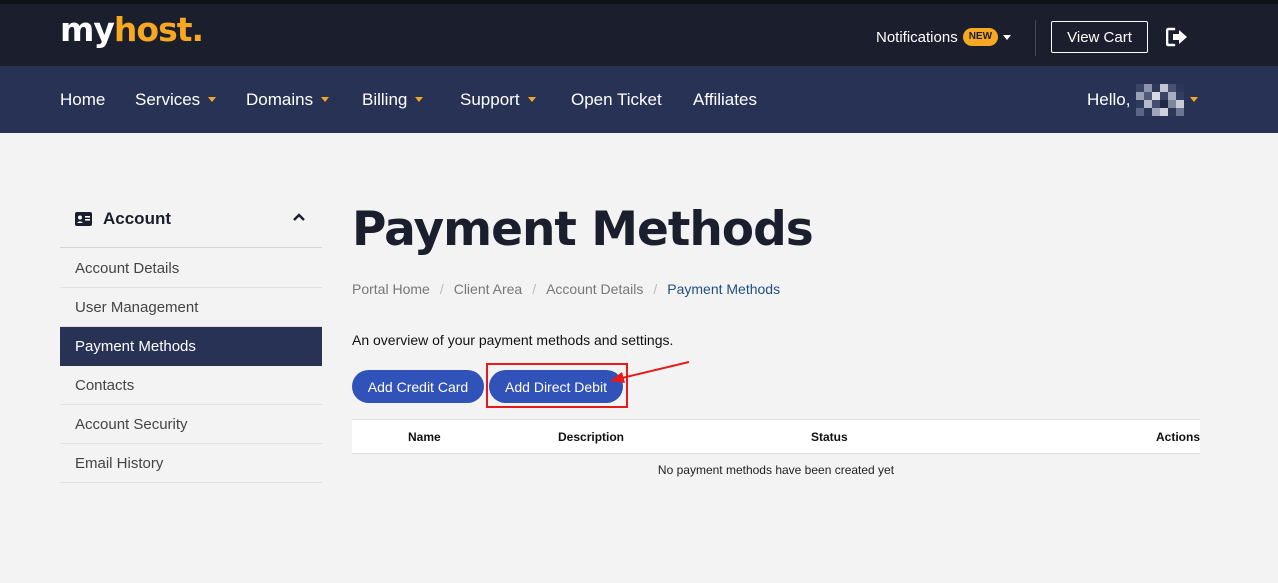 The width and height of the screenshot is (1278, 583). What do you see at coordinates (980, 37) in the screenshot?
I see `new-badge: NEW` at bounding box center [980, 37].